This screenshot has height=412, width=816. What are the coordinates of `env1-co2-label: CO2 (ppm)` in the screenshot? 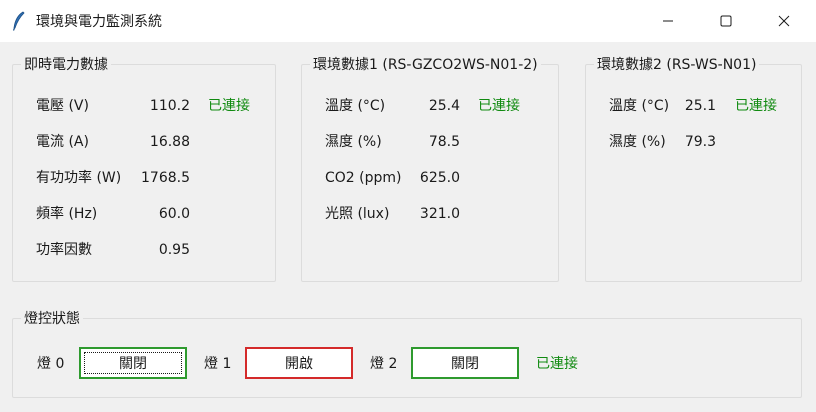 It's located at (363, 178).